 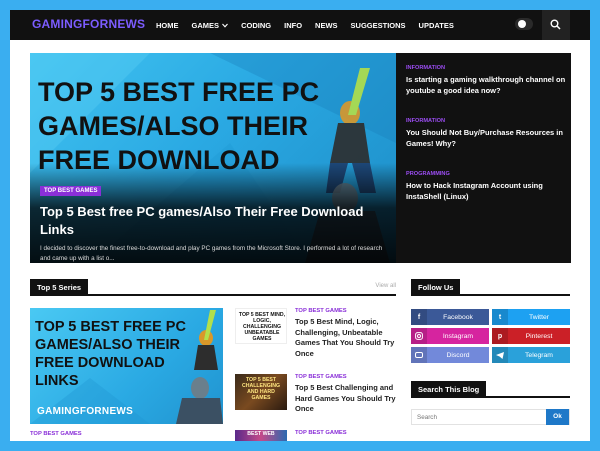 What do you see at coordinates (419, 336) in the screenshot?
I see `instagram-icon` at bounding box center [419, 336].